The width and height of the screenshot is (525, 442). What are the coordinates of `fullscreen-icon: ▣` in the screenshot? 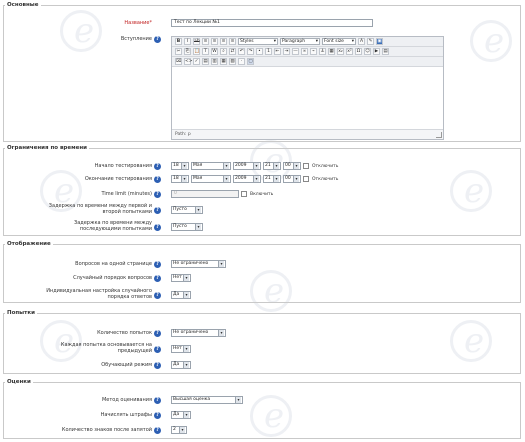 It's located at (379, 41).